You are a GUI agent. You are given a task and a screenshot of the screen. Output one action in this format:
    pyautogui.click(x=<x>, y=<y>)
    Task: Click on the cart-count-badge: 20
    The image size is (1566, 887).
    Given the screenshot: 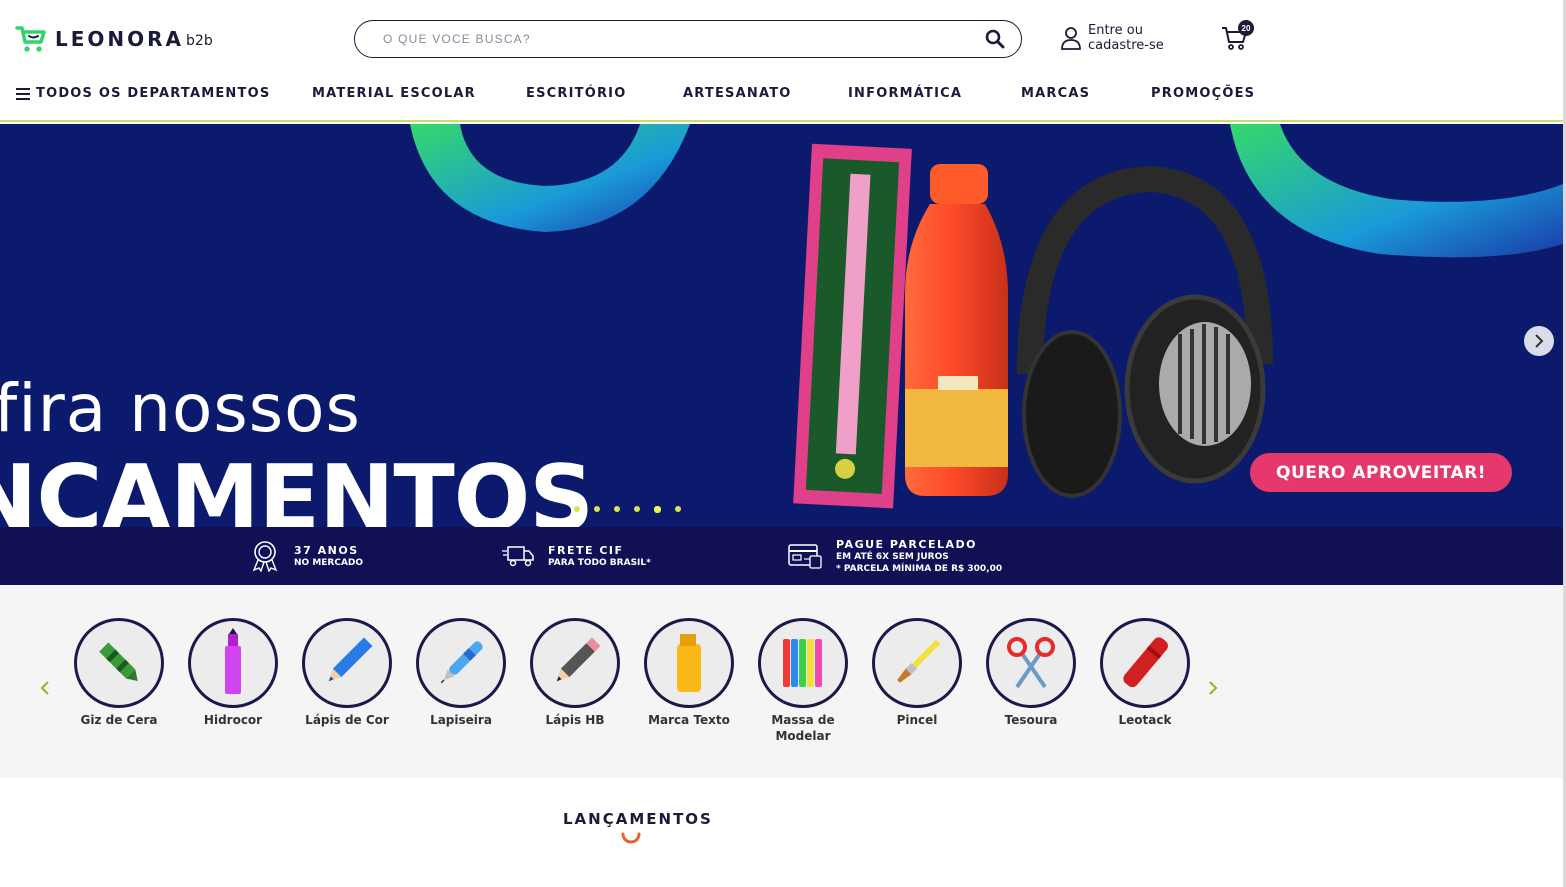 What is the action you would take?
    pyautogui.click(x=1246, y=28)
    